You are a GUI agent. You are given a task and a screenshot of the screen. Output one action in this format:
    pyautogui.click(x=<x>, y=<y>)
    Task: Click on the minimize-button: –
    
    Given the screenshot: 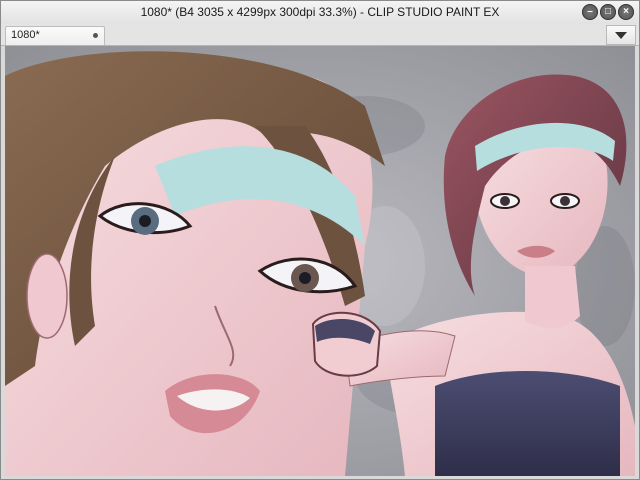 What is the action you would take?
    pyautogui.click(x=590, y=12)
    